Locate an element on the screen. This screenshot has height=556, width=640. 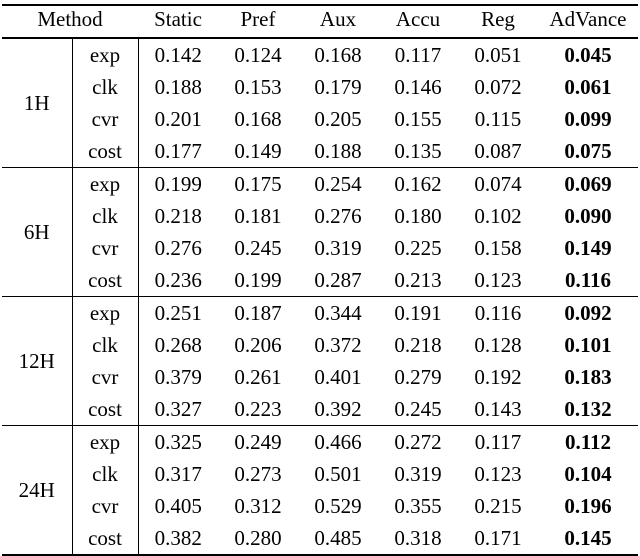
table-header: Method Static Pref Aux Accu Reg AdVance is located at coordinates (320, 21).